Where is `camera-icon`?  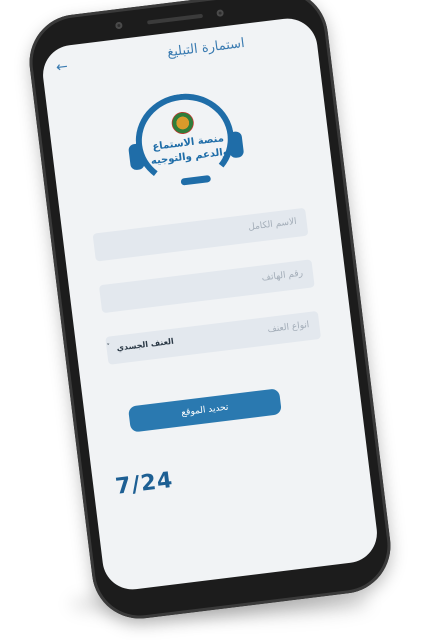
camera-icon is located at coordinates (118, 25).